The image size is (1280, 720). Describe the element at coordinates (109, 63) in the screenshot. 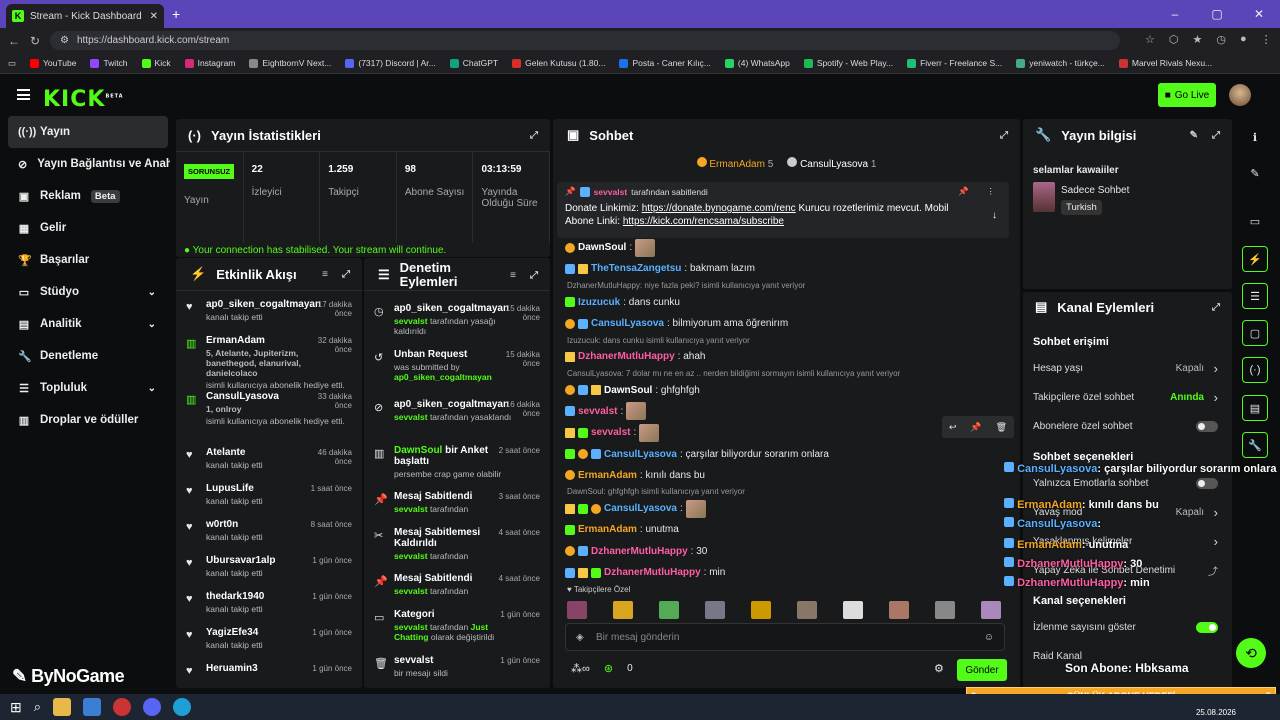

I see `bookmark-item: Twitch` at that location.